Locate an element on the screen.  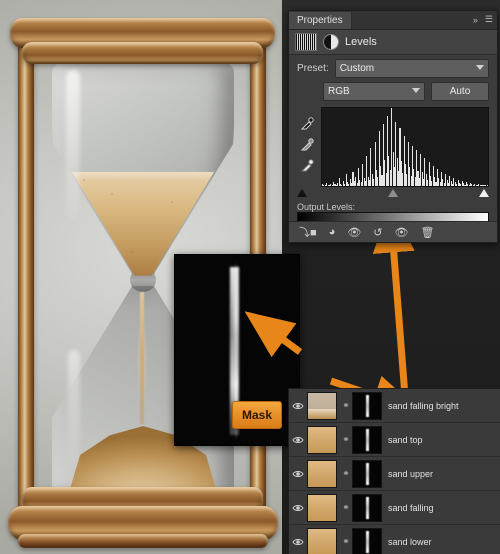
hourglass-base-foot is located at coordinates (143, 541).